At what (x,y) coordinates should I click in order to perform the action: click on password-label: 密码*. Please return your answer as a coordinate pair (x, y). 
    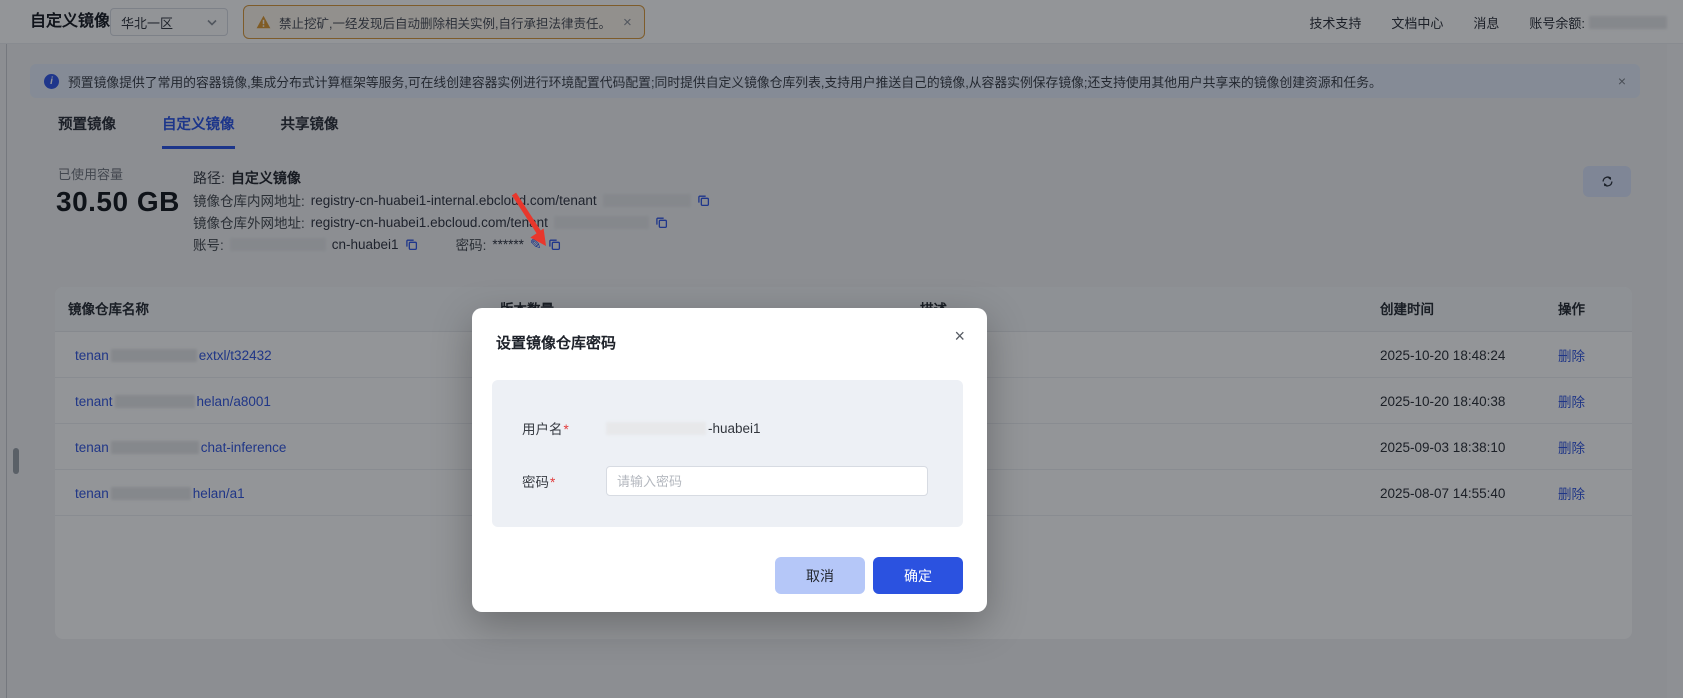
    Looking at the image, I should click on (564, 481).